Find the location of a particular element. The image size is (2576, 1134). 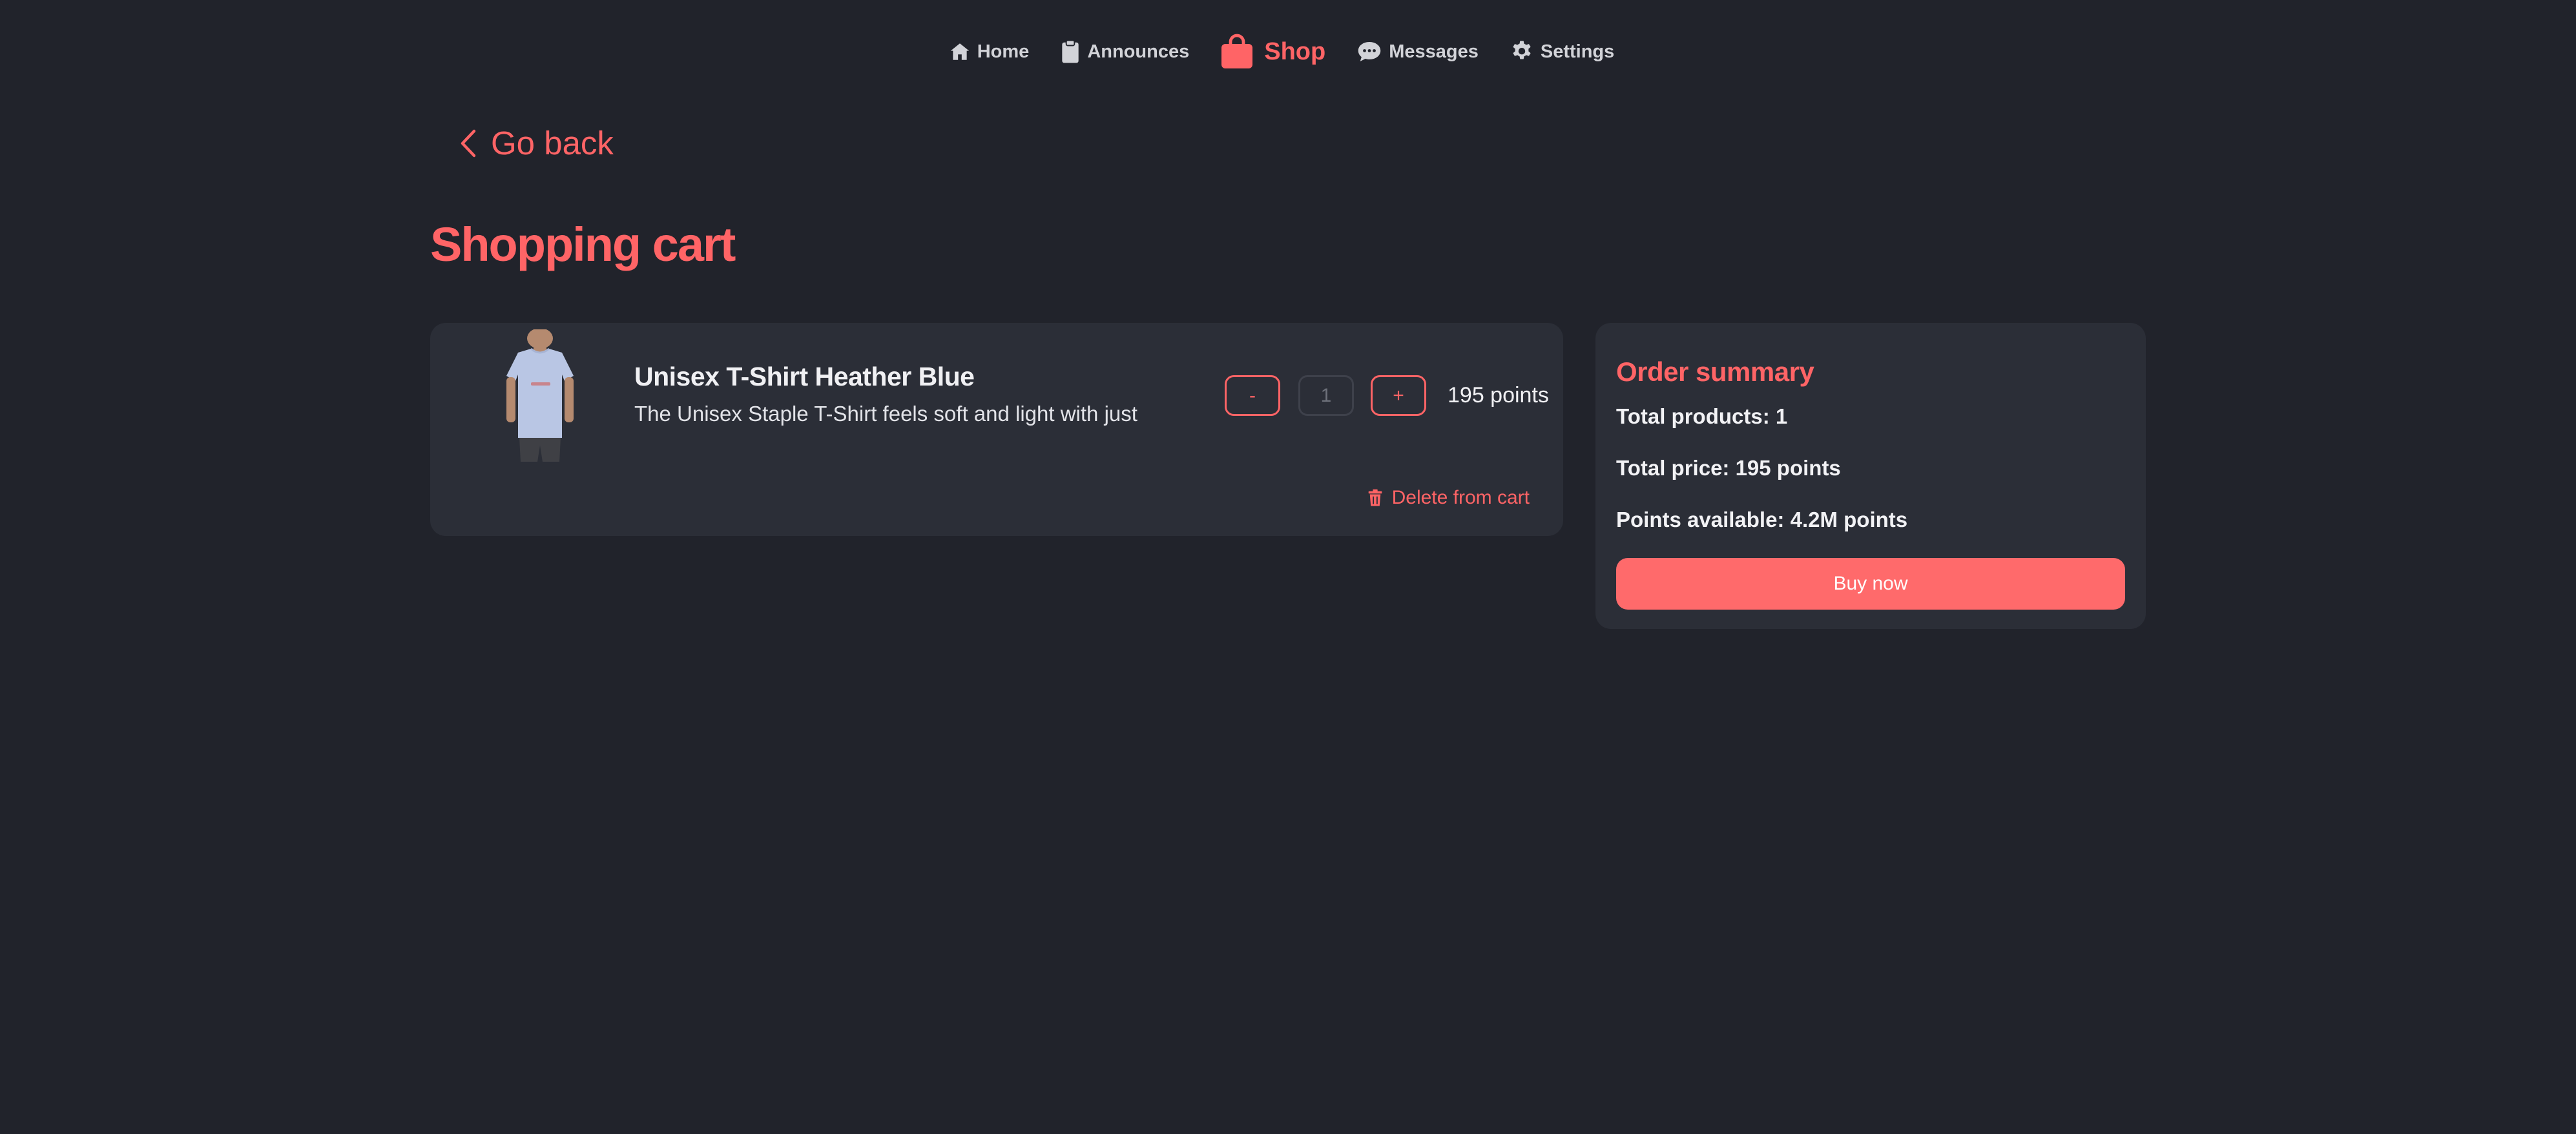

go-back-link: Go back is located at coordinates (537, 143).